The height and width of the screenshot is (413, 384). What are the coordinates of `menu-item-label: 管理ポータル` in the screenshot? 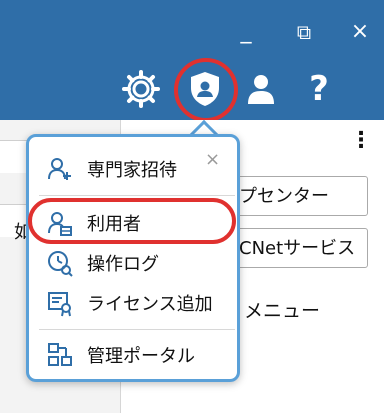 It's located at (141, 356).